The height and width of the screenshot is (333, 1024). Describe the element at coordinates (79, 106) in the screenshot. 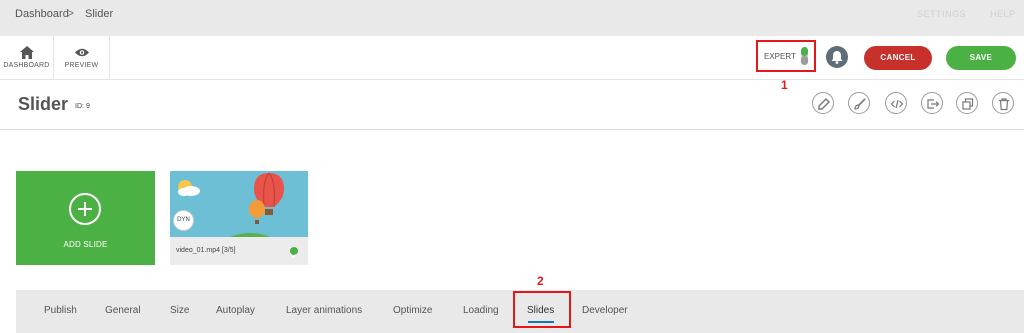

I see `slider-id-label: ID:` at that location.